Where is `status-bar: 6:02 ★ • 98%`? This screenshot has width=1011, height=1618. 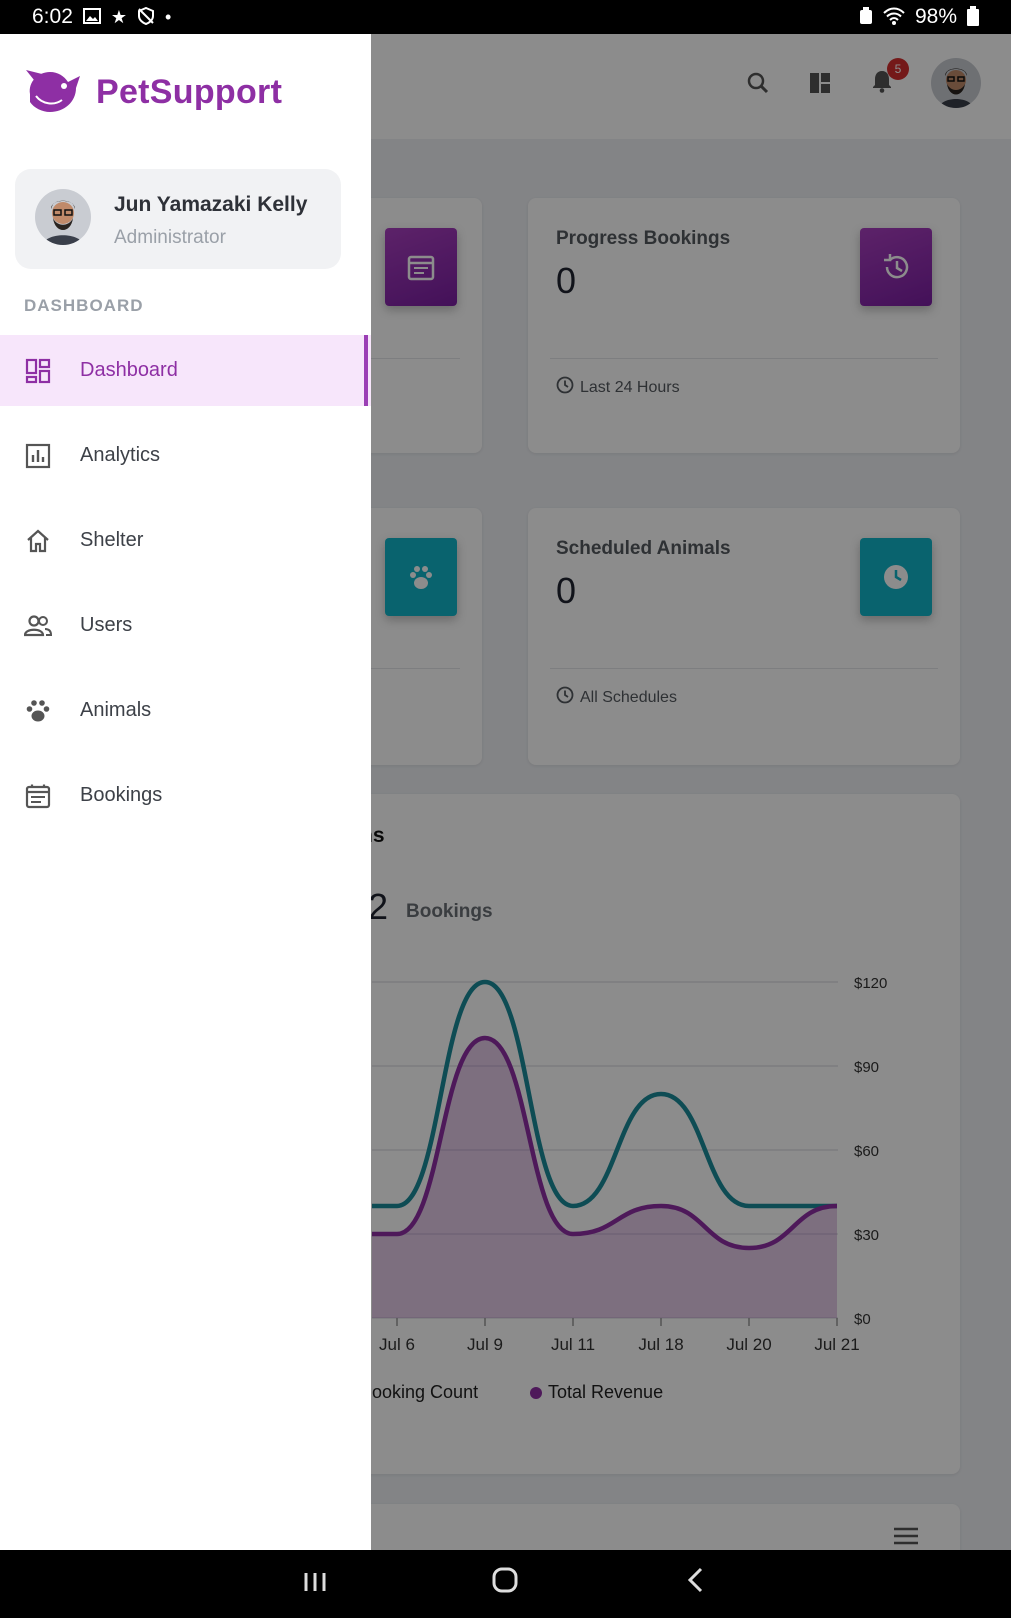
status-bar: 6:02 ★ • 98% is located at coordinates (505, 17).